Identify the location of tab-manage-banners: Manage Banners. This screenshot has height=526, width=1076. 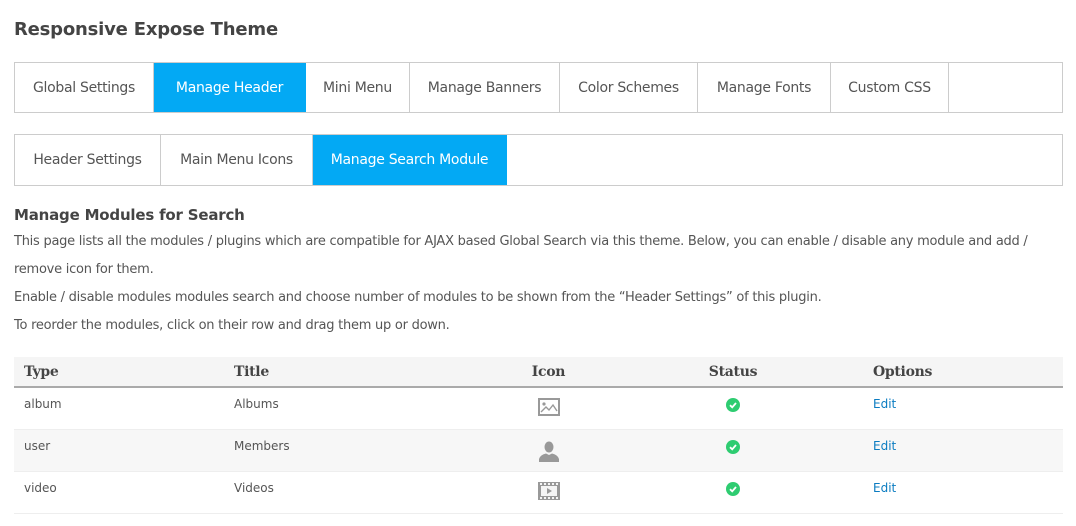
(485, 87).